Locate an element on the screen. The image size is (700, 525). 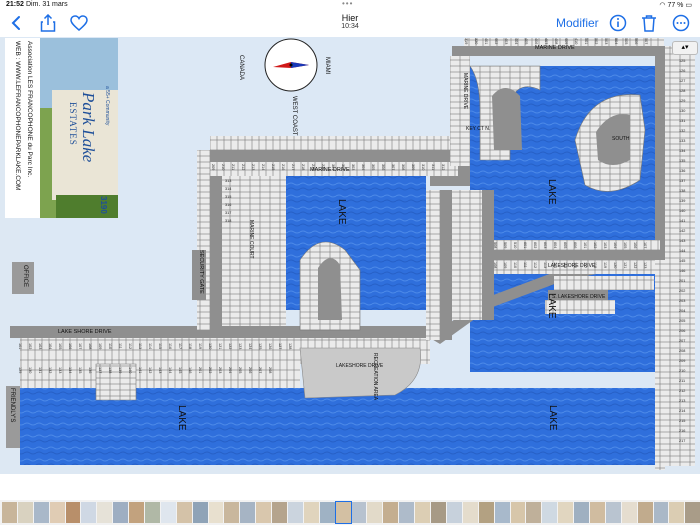
lot-number: 127 is located at coordinates (682, 81).